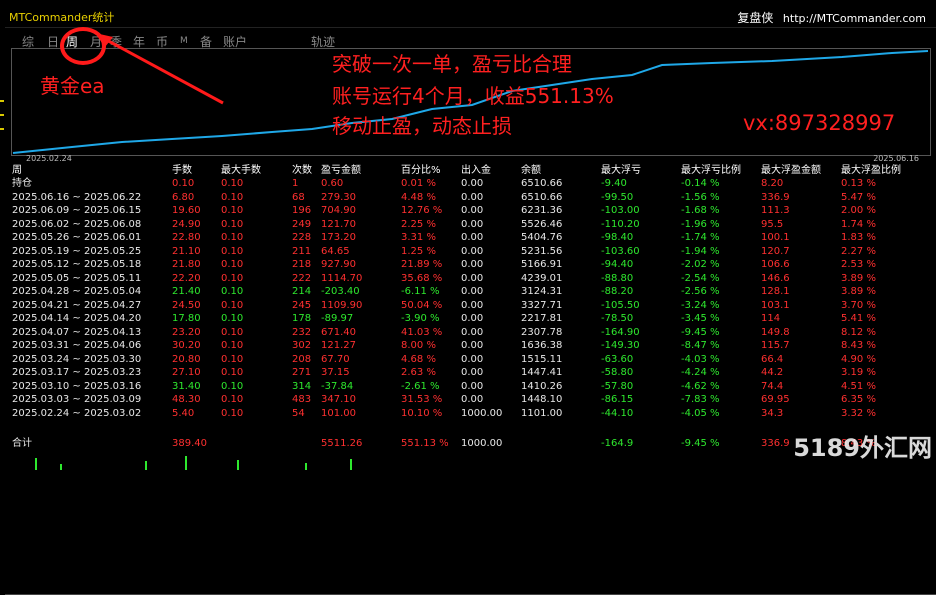 The height and width of the screenshot is (595, 936). I want to click on max-floating-profit-pct-cell: 3.70 %, so click(858, 305).